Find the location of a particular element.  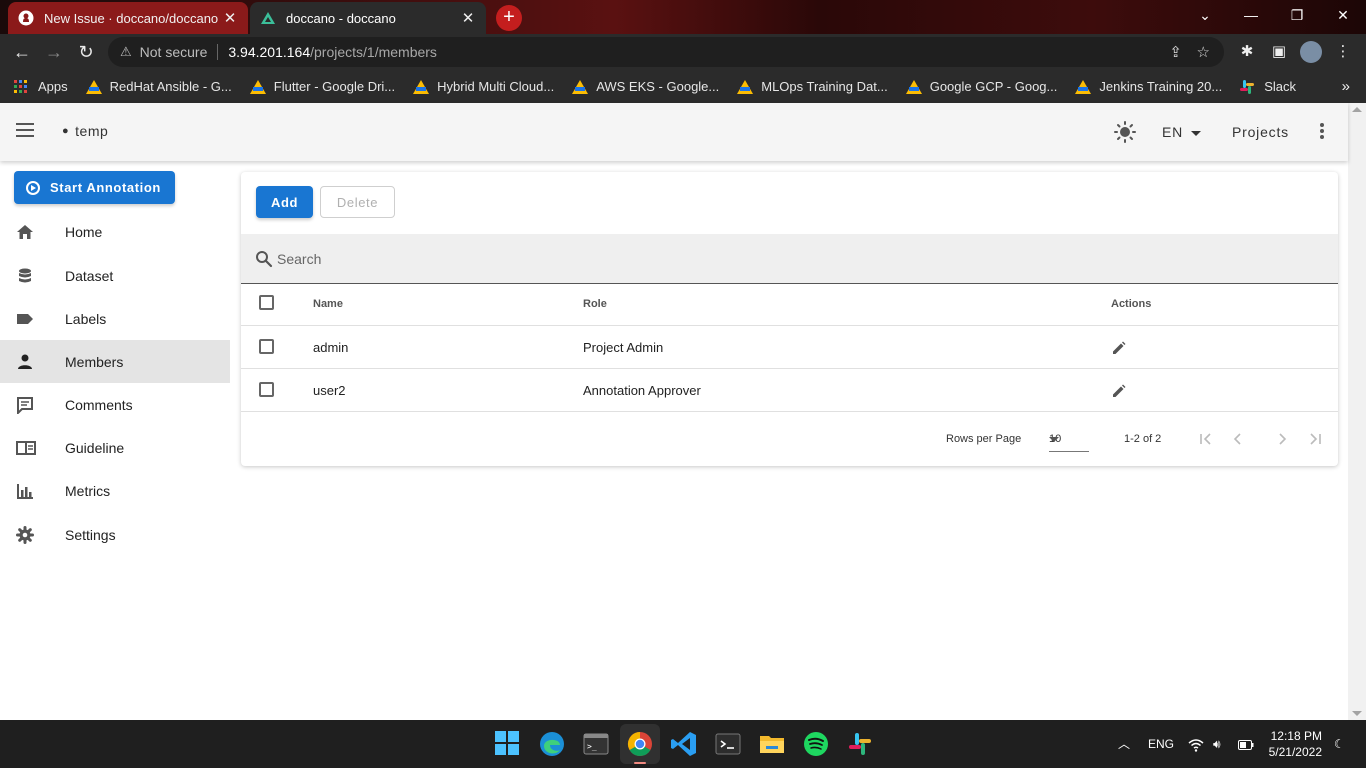

start-annotation-button: Start Annotation is located at coordinates (94, 187).